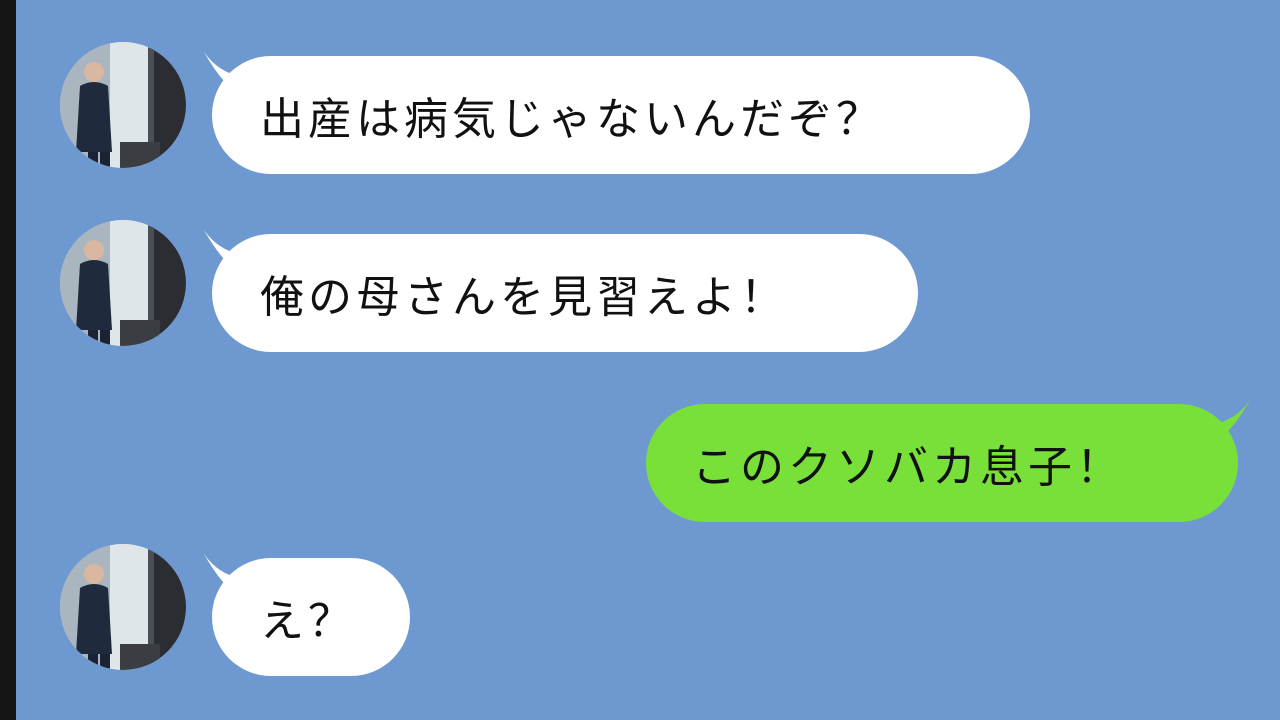 The height and width of the screenshot is (720, 1280). What do you see at coordinates (8, 360) in the screenshot?
I see `left-edge-frame` at bounding box center [8, 360].